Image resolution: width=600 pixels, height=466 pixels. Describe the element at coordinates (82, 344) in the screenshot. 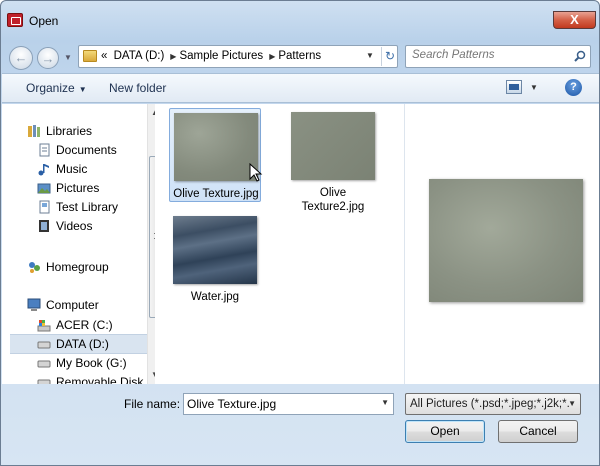

I see `nav-label: DATA (D:)` at that location.